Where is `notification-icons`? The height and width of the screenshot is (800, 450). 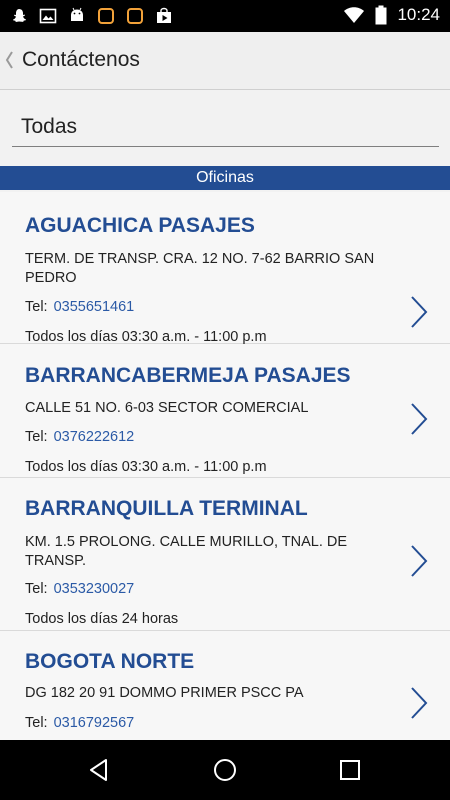 notification-icons is located at coordinates (91, 16).